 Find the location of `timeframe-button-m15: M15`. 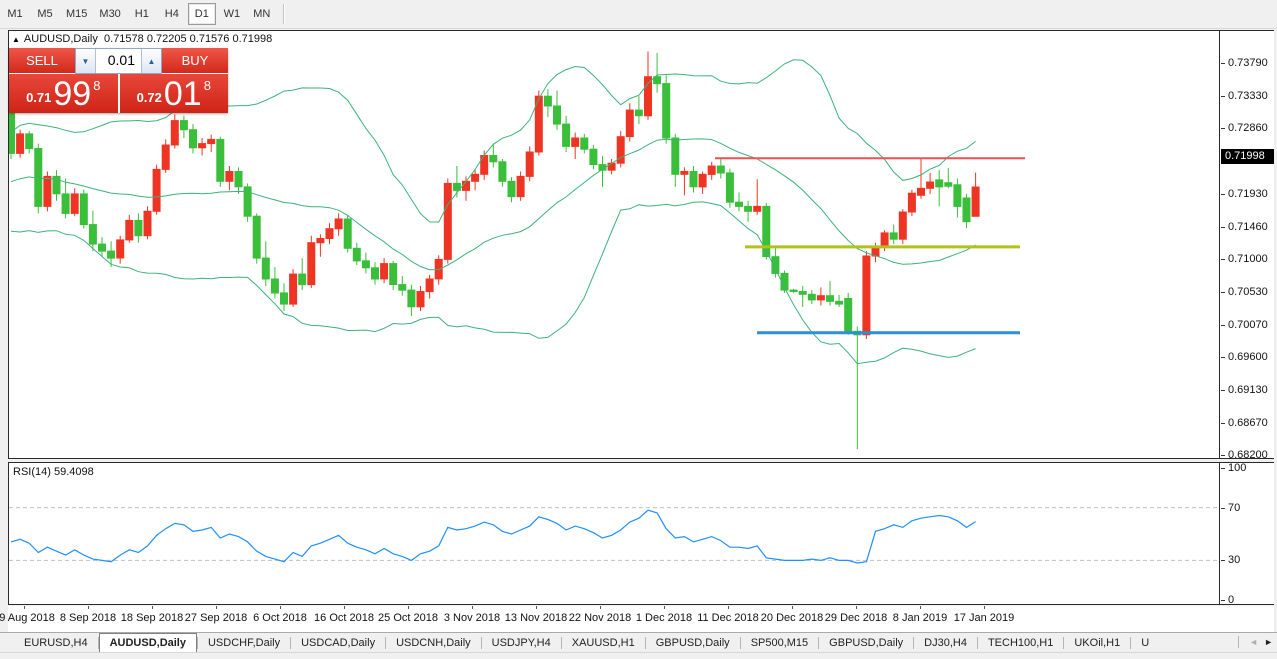

timeframe-button-m15: M15 is located at coordinates (76, 14).